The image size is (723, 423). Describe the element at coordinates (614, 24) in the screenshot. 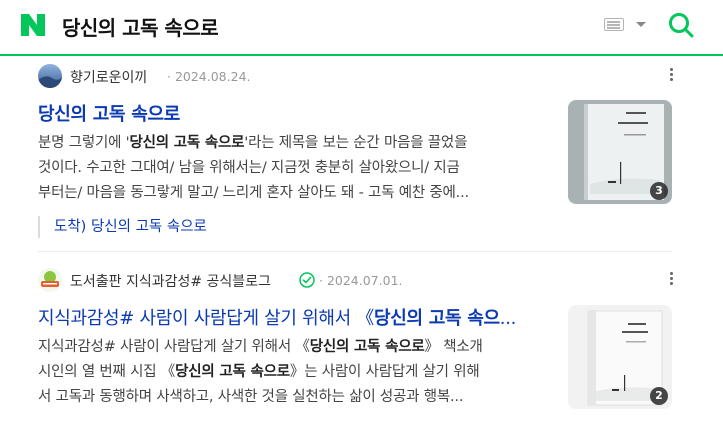

I see `keyboard-icon` at that location.